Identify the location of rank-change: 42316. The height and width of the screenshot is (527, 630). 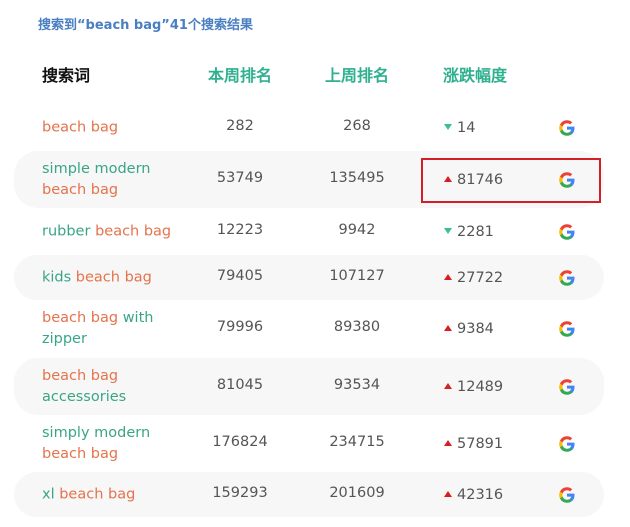
(473, 495).